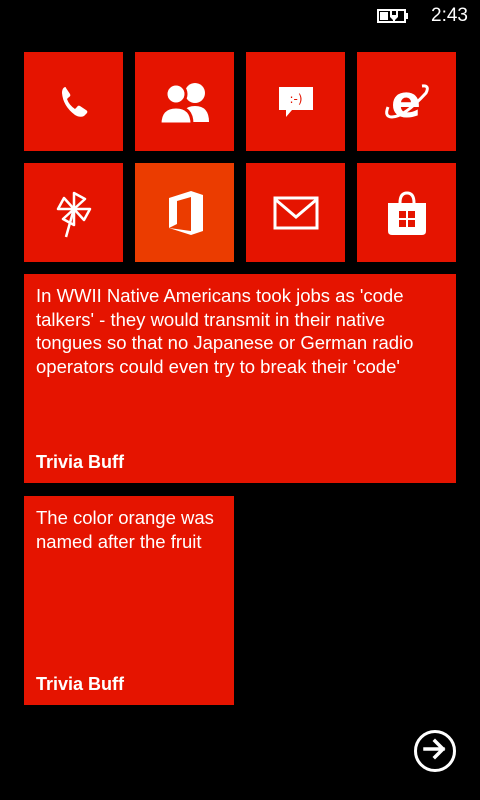 This screenshot has height=800, width=480. I want to click on office-icon, so click(185, 213).